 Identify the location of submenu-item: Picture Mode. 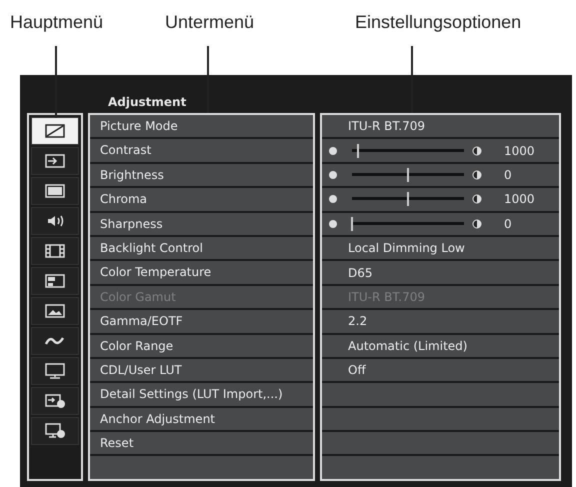
(201, 126).